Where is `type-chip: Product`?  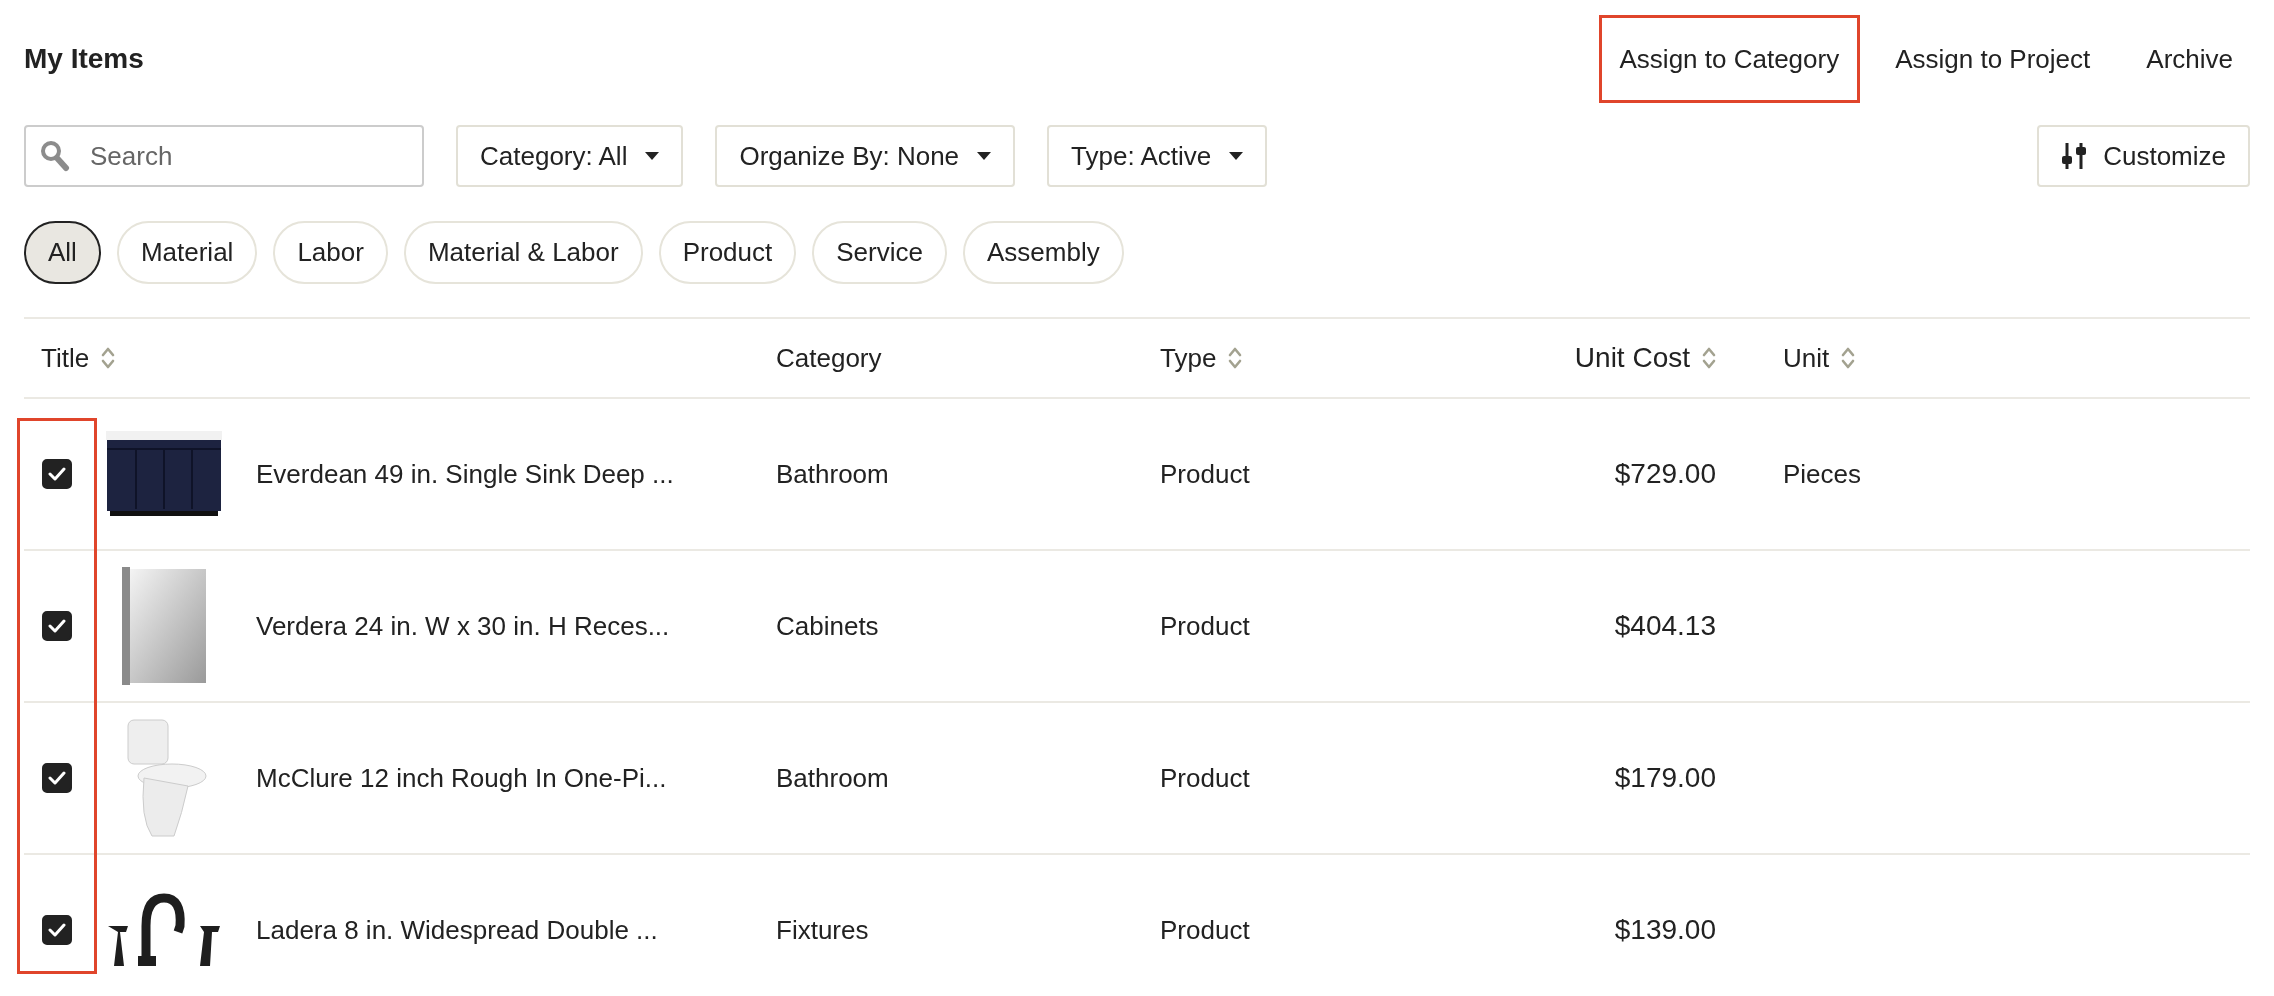 type-chip: Product is located at coordinates (727, 252).